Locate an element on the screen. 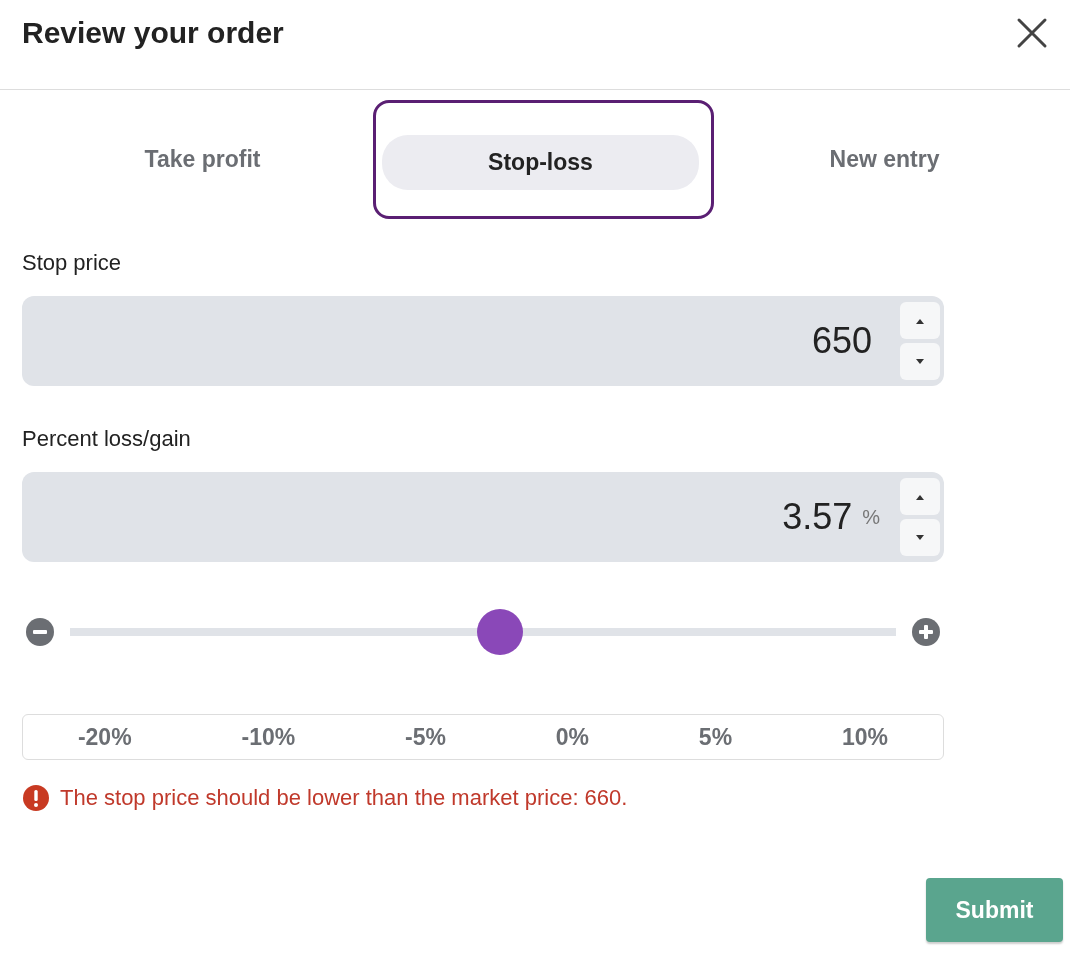 The height and width of the screenshot is (976, 1070). error-icon is located at coordinates (36, 798).